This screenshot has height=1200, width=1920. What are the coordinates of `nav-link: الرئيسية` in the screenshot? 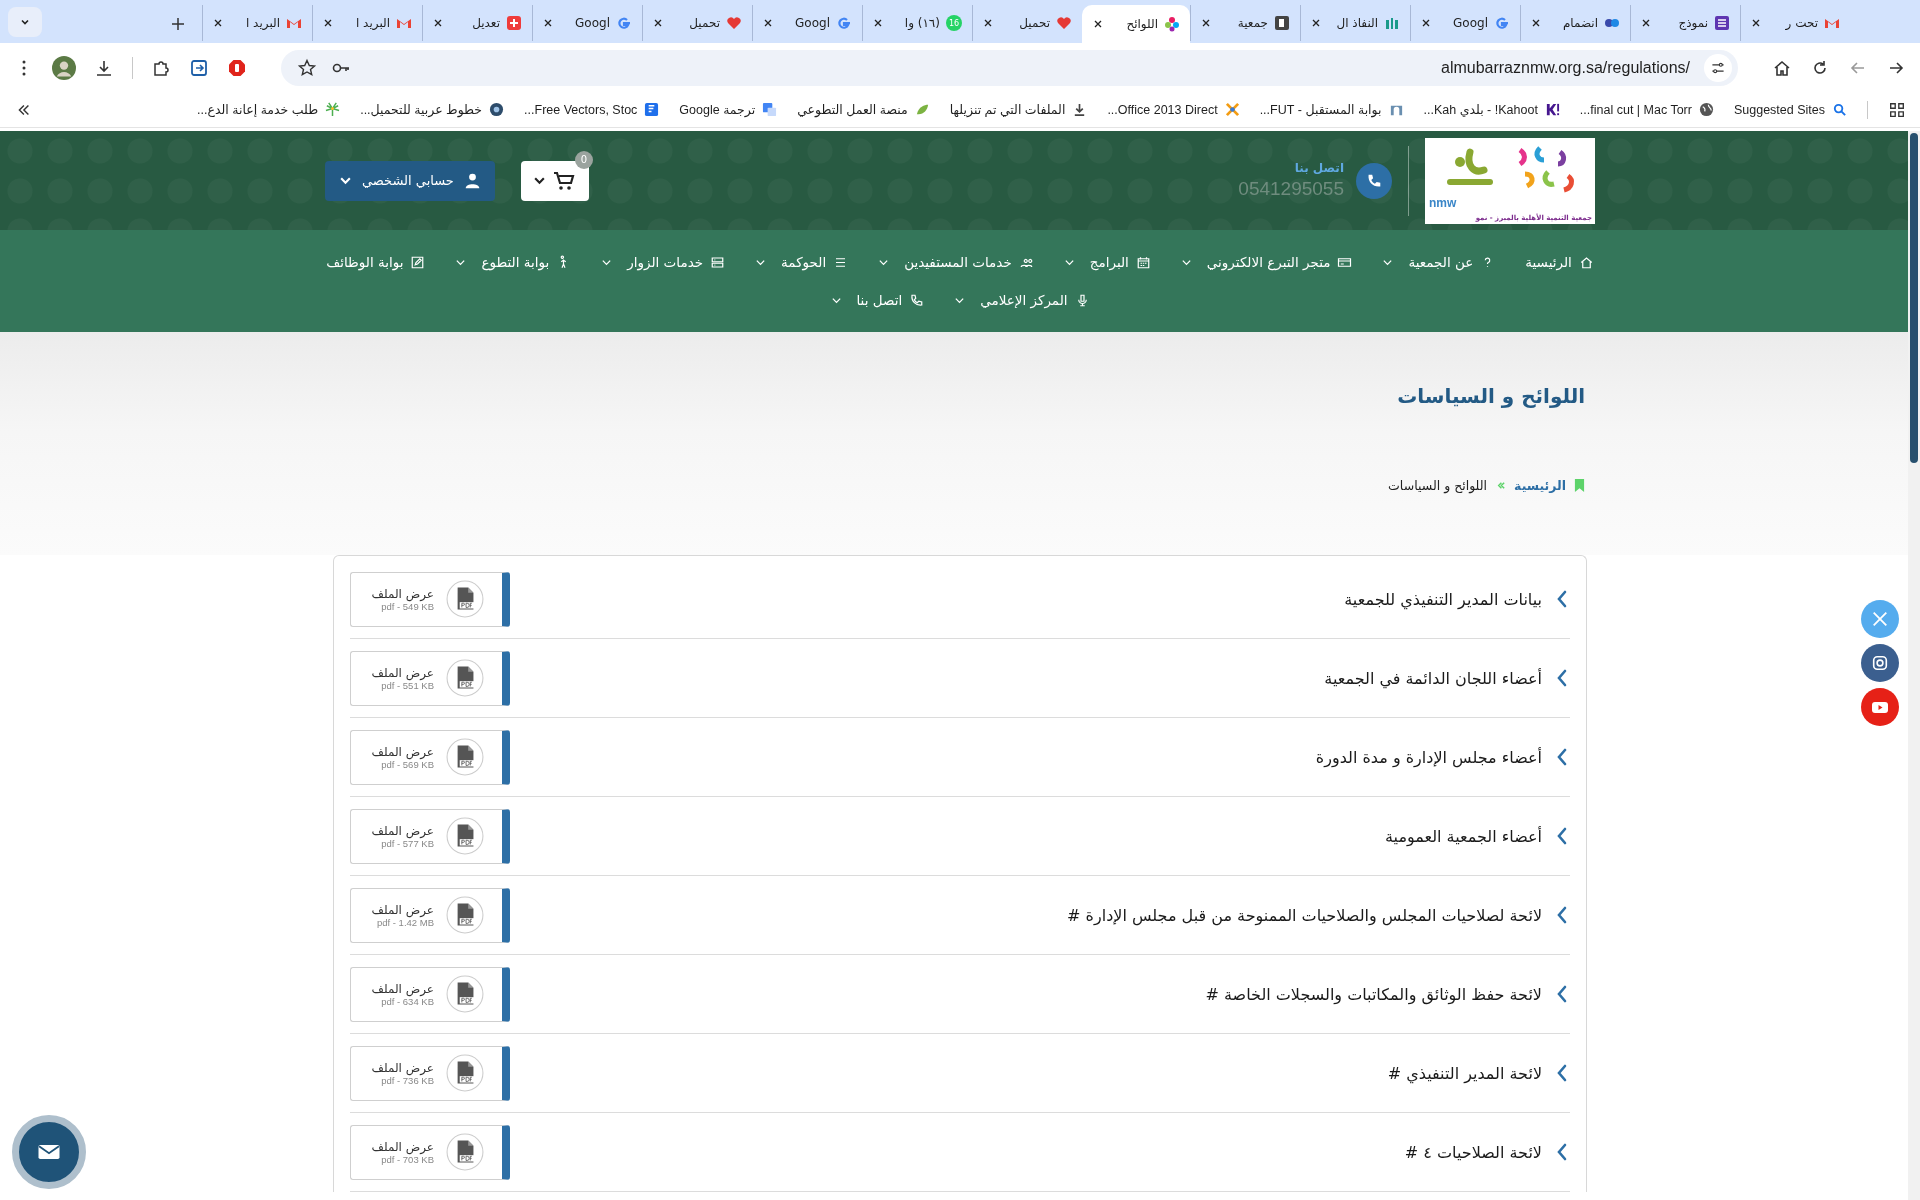 It's located at (1559, 262).